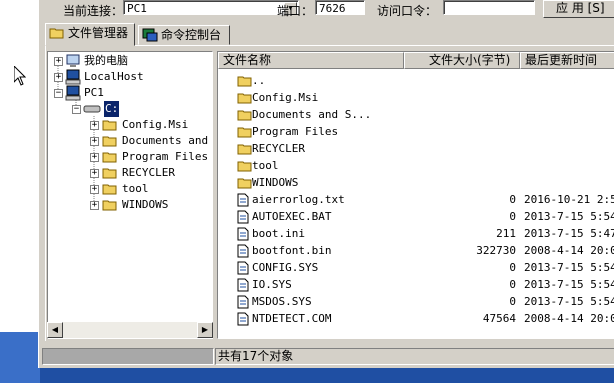  What do you see at coordinates (416, 301) in the screenshot?
I see `list-item: MSDOS.SYS 0 2013-7-15 5:54:` at bounding box center [416, 301].